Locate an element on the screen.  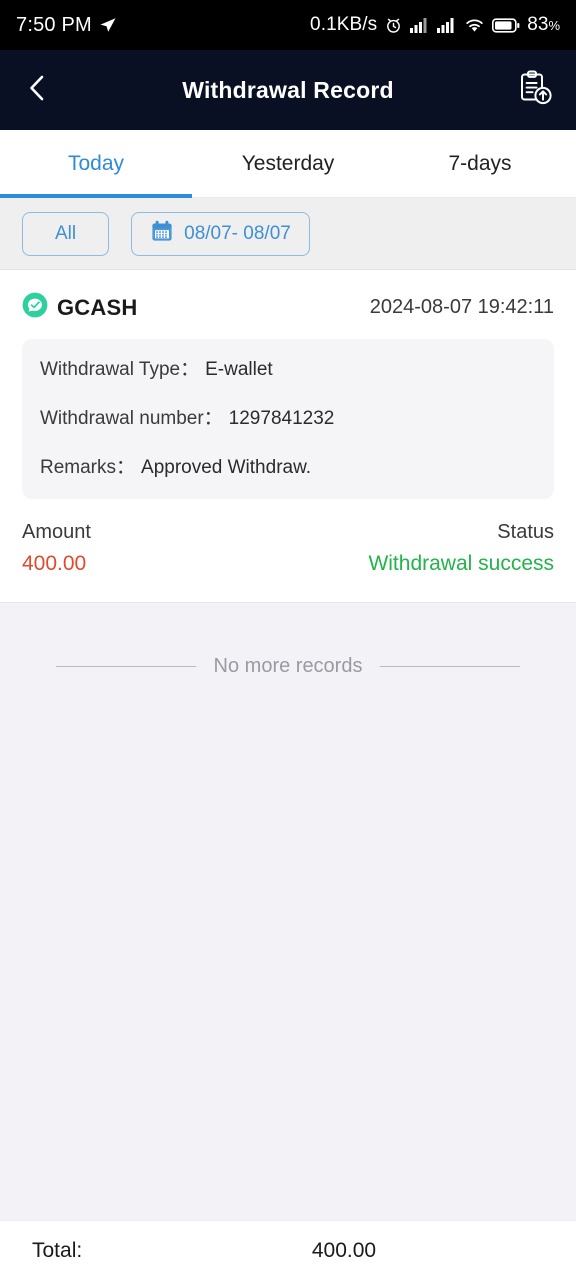
battery-icon is located at coordinates (506, 25).